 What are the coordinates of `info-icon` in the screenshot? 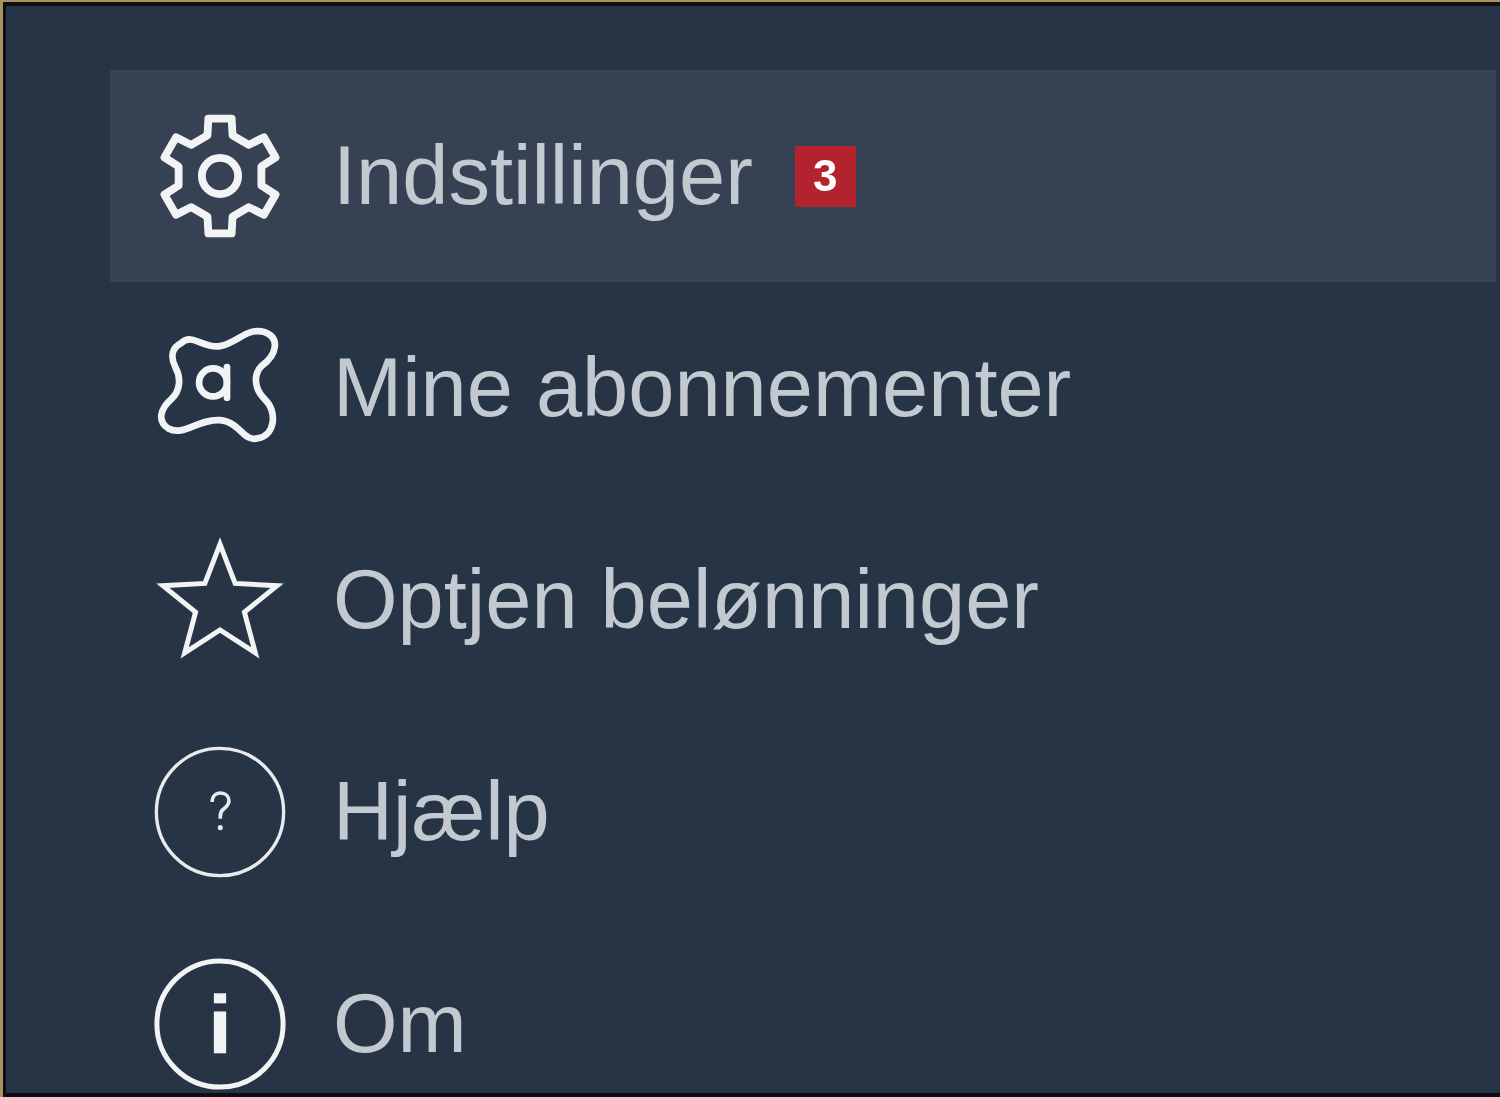 It's located at (220, 1024).